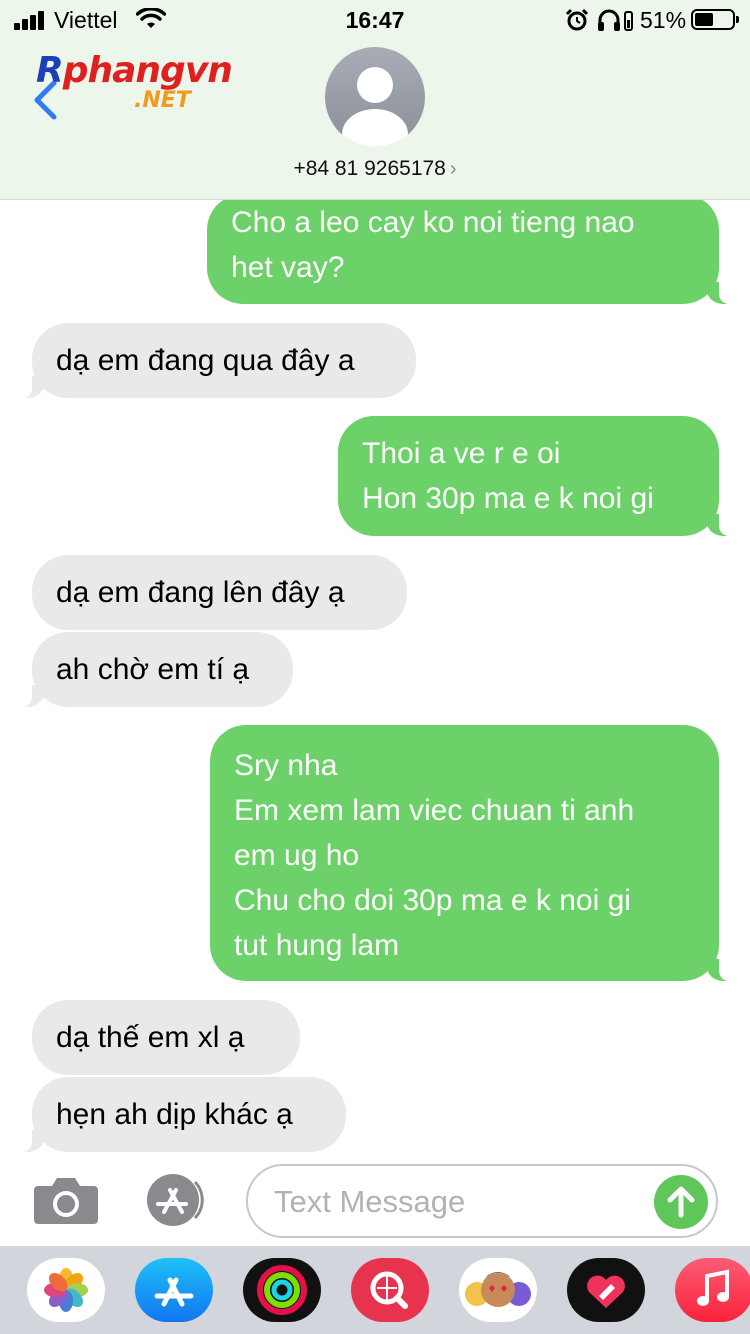  I want to click on battery-level, so click(704, 19).